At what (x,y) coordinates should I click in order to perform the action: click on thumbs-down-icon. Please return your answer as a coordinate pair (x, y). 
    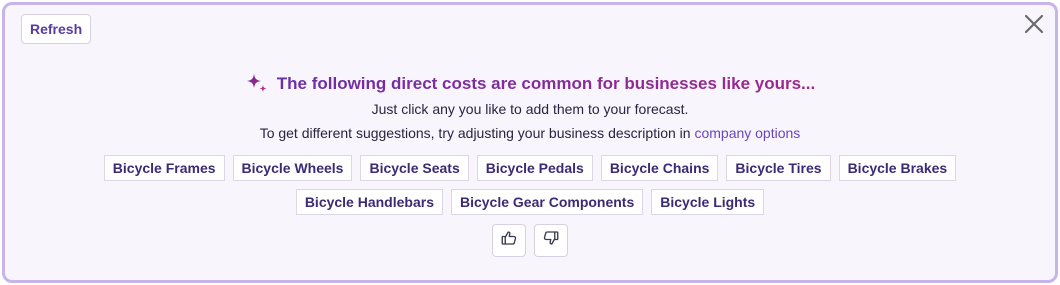
    Looking at the image, I should click on (551, 240).